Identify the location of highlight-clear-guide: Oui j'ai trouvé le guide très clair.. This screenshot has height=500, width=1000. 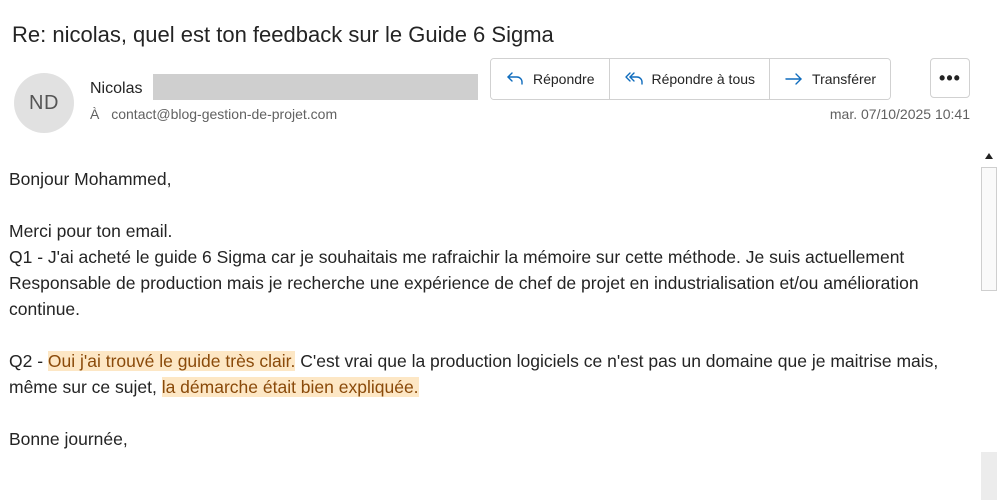
(171, 361).